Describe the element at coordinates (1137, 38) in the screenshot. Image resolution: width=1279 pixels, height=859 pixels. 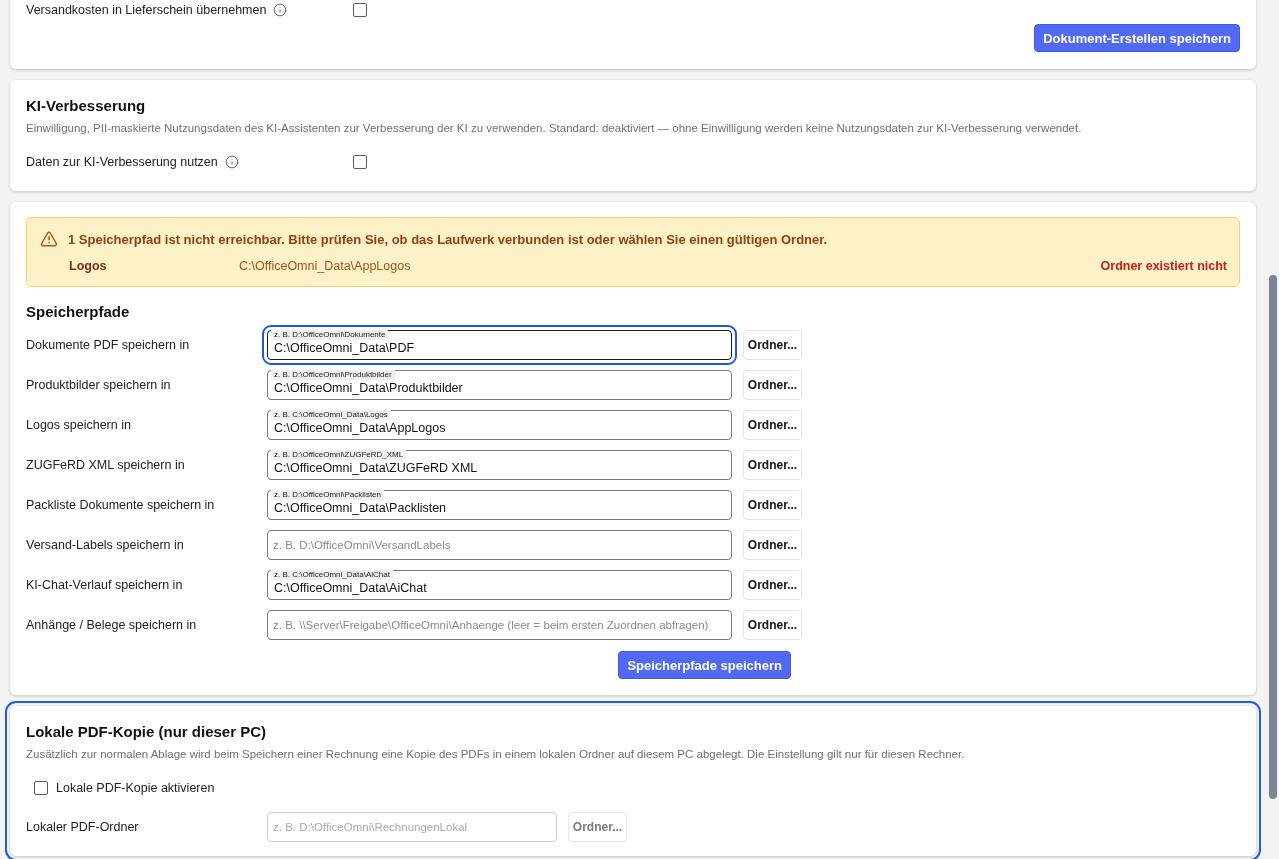
I see `save-button: Dokument-Erstellen speichern` at that location.